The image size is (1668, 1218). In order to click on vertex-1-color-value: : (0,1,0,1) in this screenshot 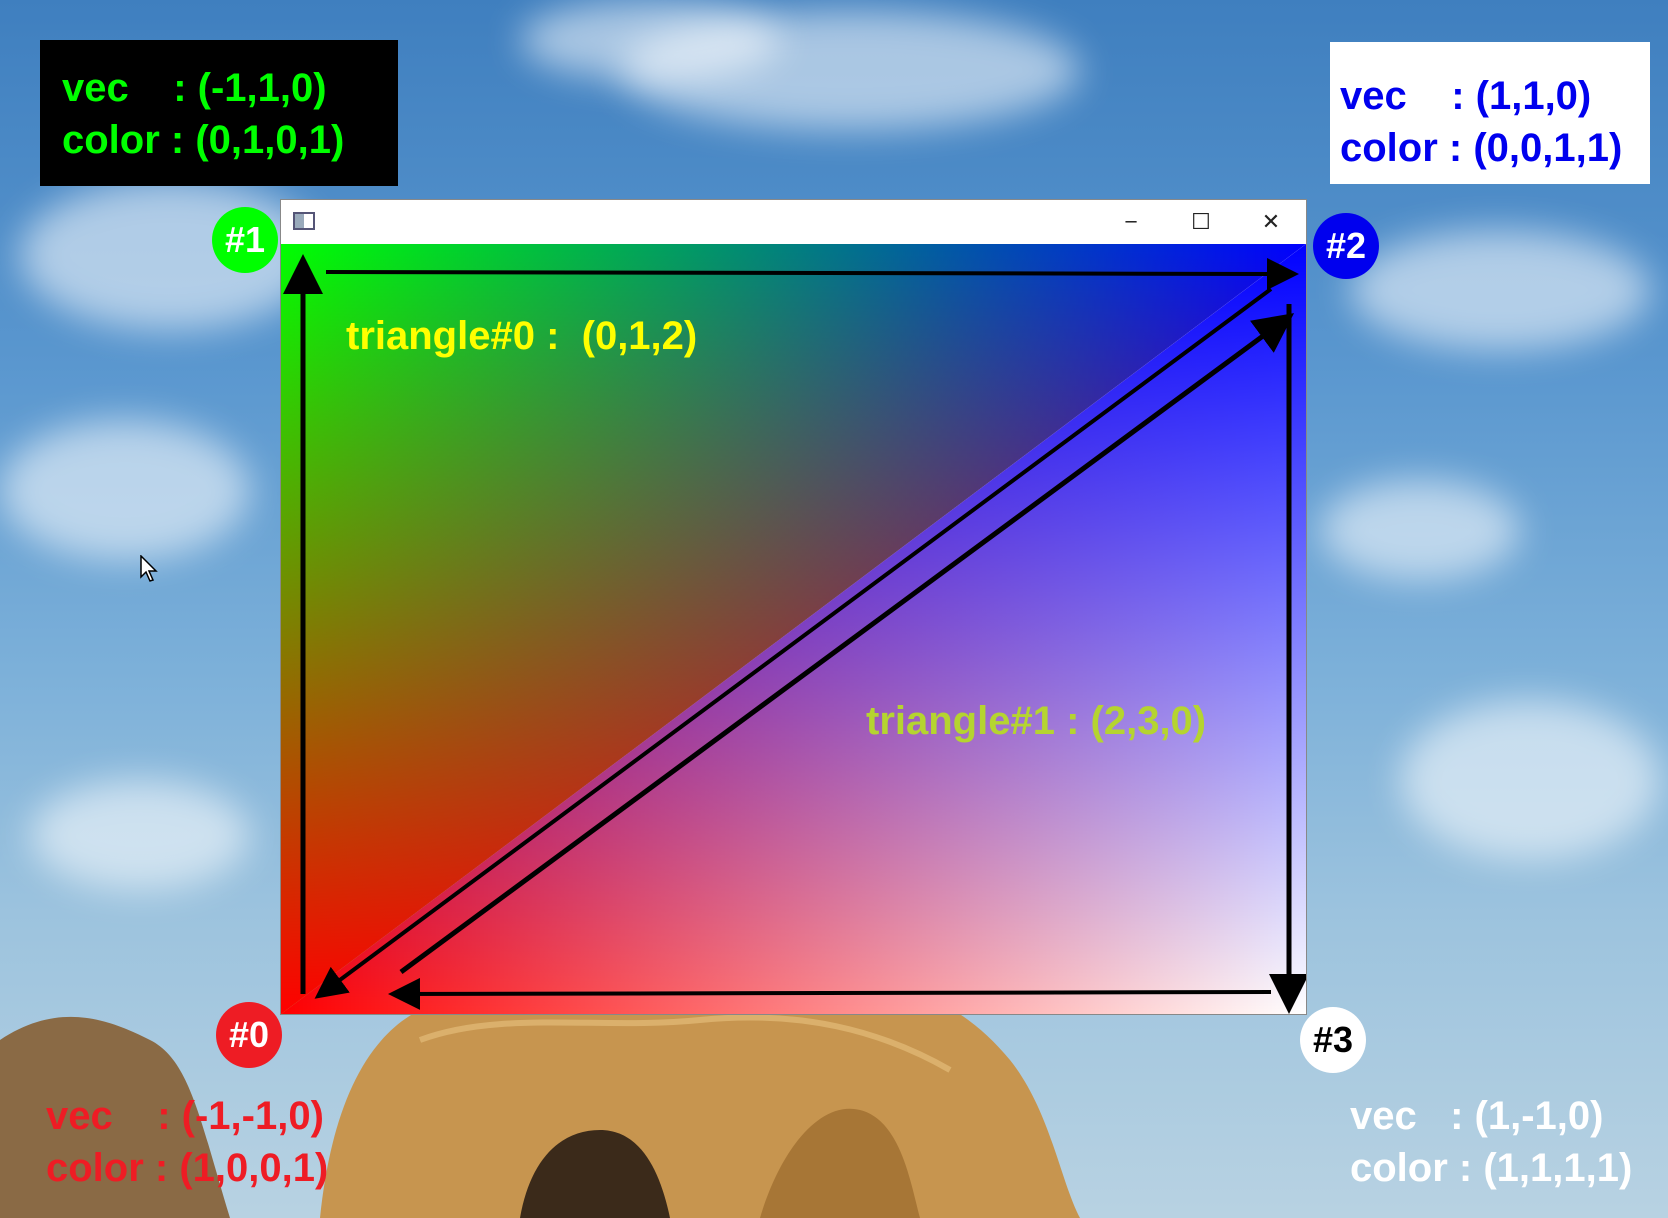, I will do `click(257, 140)`.